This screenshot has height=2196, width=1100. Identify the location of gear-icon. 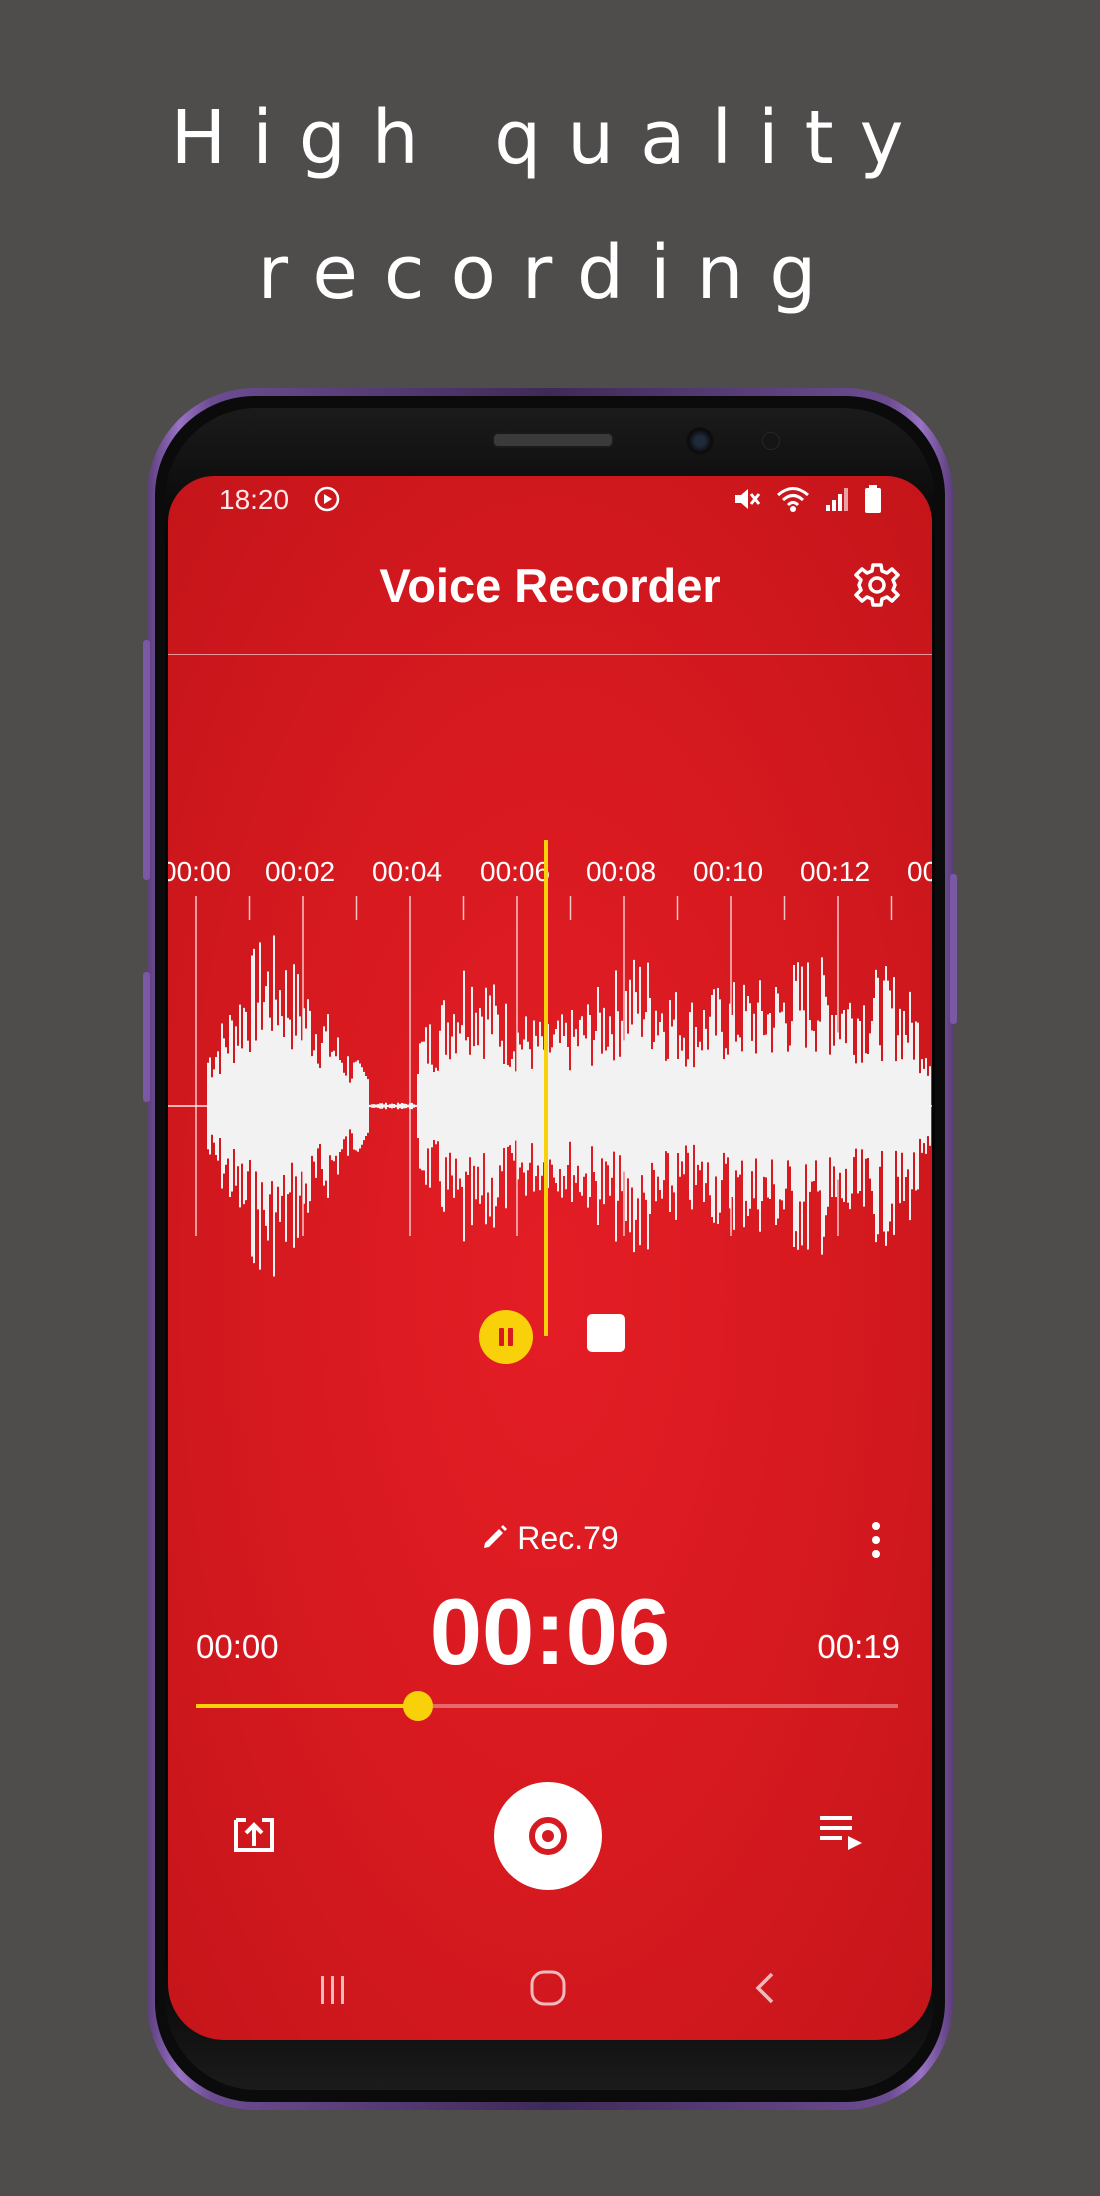
(877, 585).